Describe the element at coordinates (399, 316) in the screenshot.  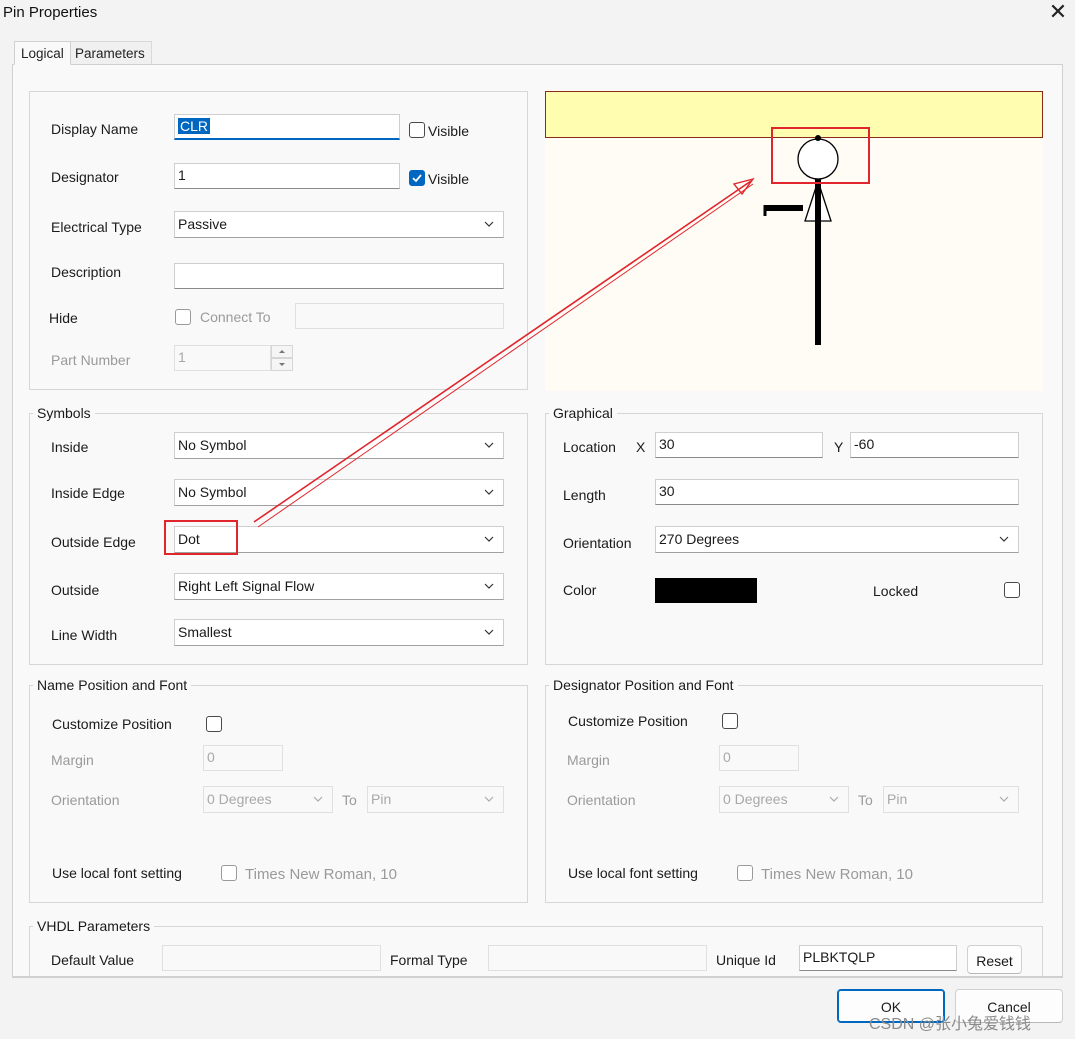
I see `connect-to-input` at that location.